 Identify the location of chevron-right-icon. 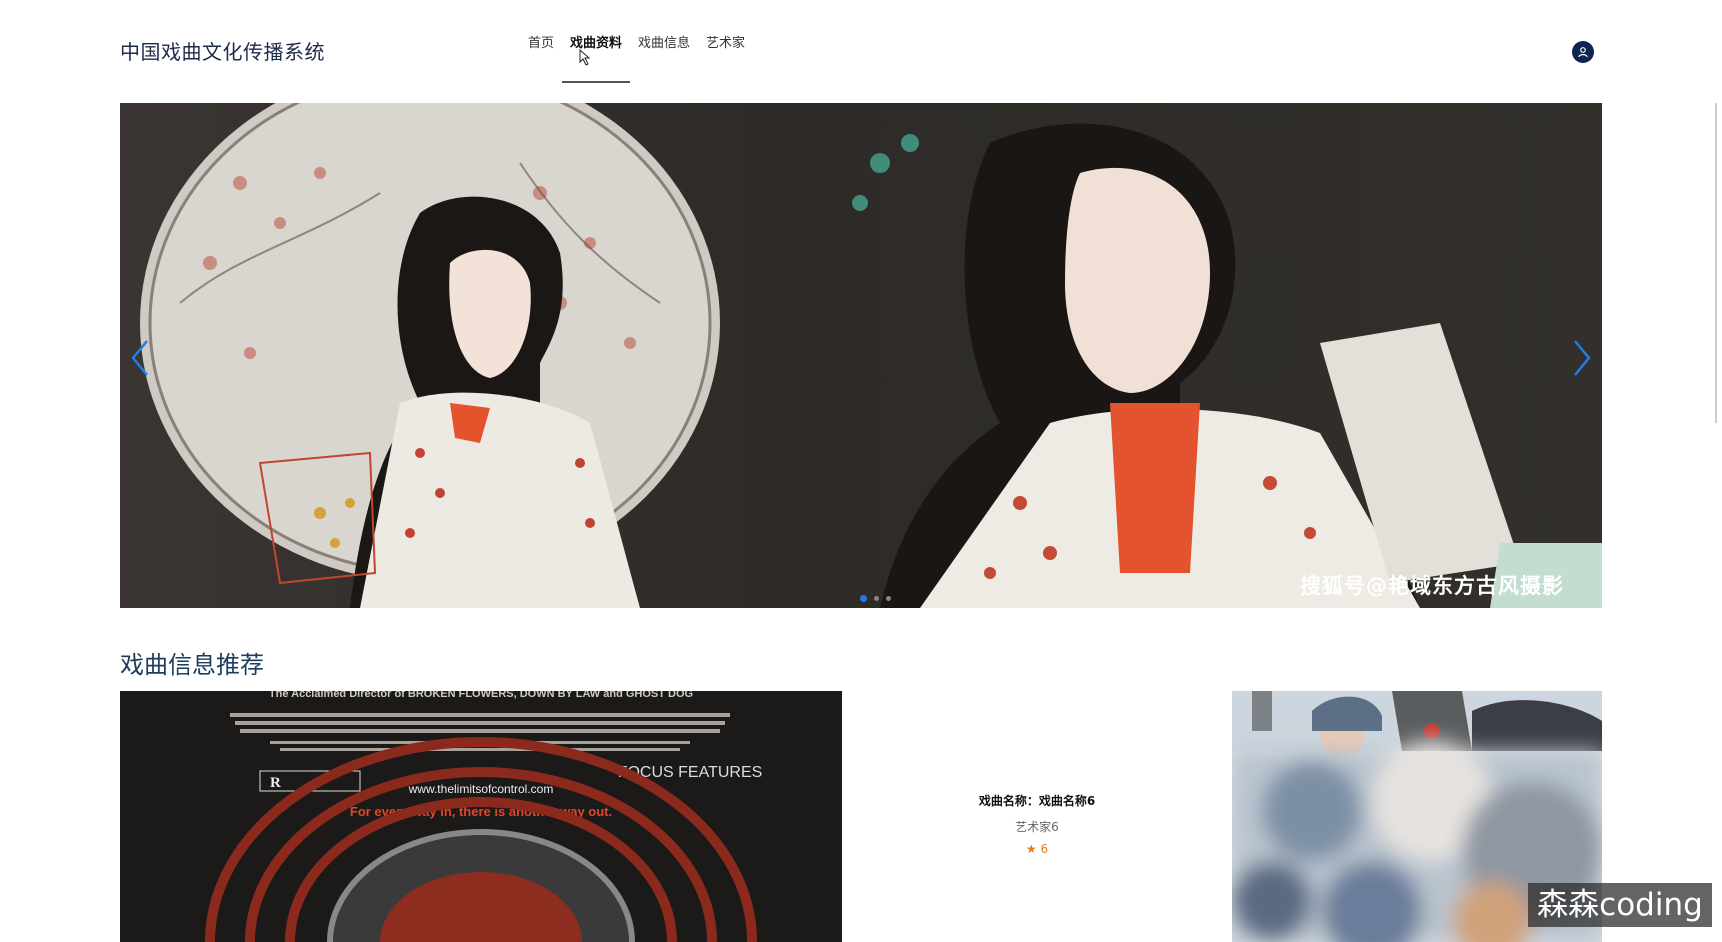
(1582, 358).